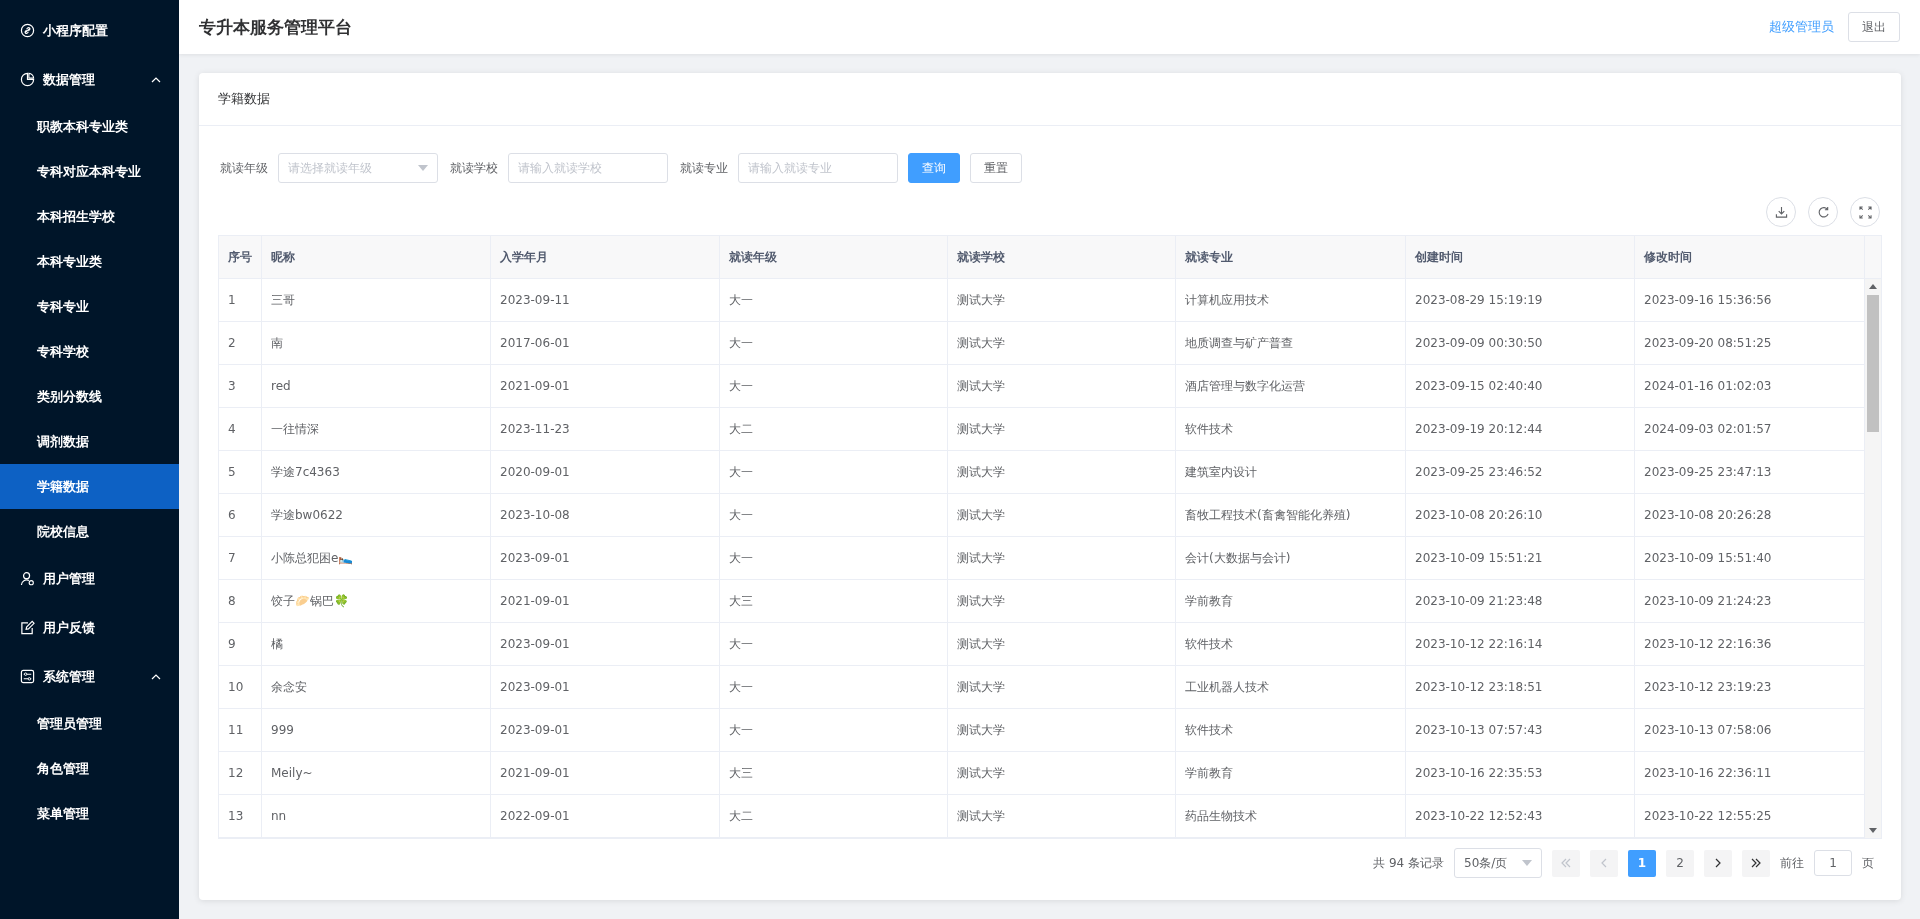 This screenshot has width=1920, height=919. Describe the element at coordinates (89, 306) in the screenshot. I see `menu-item: 专科专业` at that location.